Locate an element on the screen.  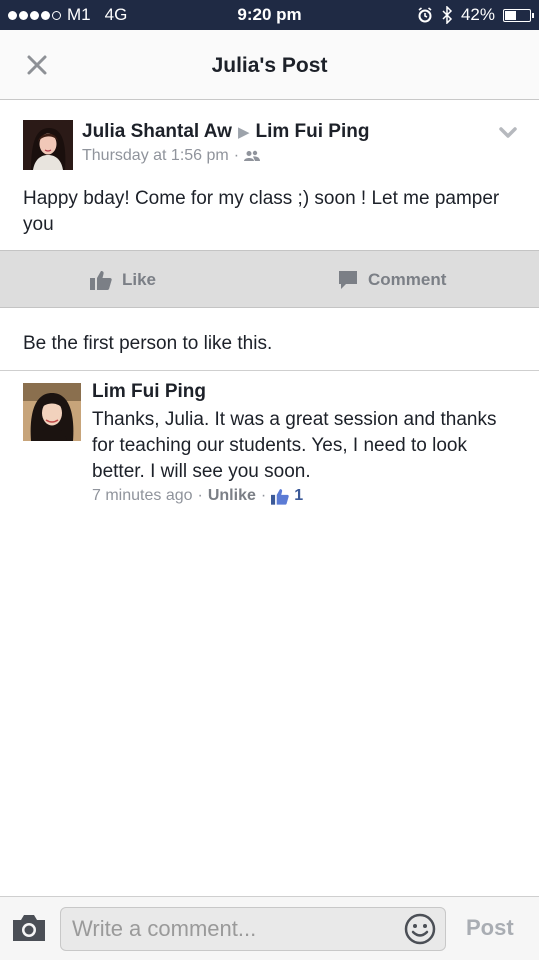
like-label: Like is located at coordinates (139, 279).